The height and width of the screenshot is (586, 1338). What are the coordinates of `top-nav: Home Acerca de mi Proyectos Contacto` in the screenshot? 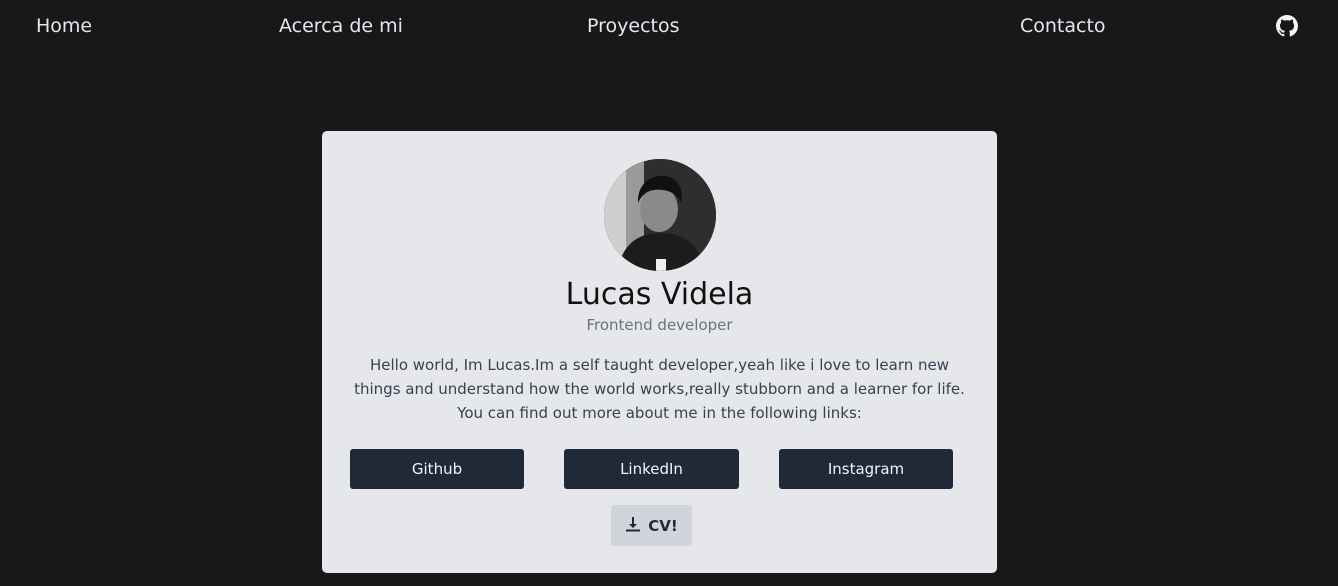 It's located at (669, 26).